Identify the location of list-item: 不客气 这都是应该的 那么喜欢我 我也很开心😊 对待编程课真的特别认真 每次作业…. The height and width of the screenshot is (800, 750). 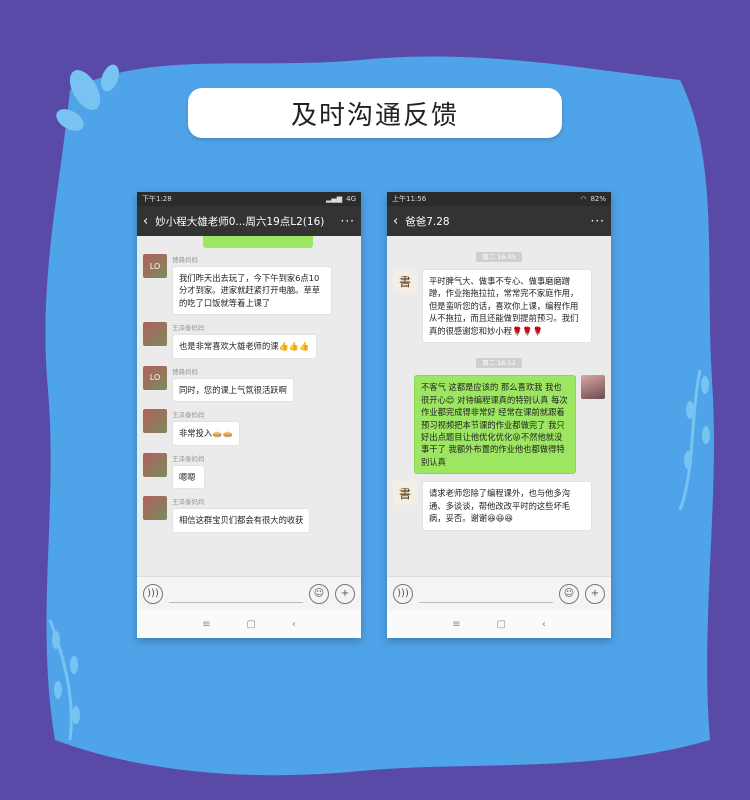
(499, 425).